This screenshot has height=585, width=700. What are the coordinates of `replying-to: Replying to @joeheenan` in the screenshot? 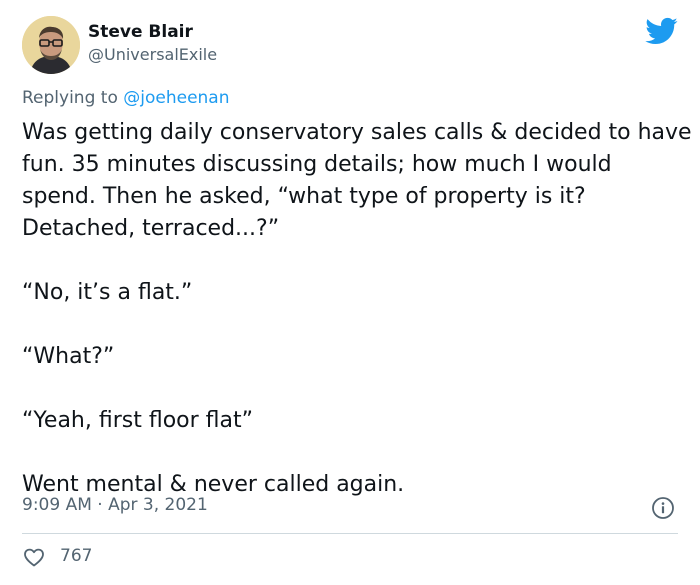 It's located at (126, 98).